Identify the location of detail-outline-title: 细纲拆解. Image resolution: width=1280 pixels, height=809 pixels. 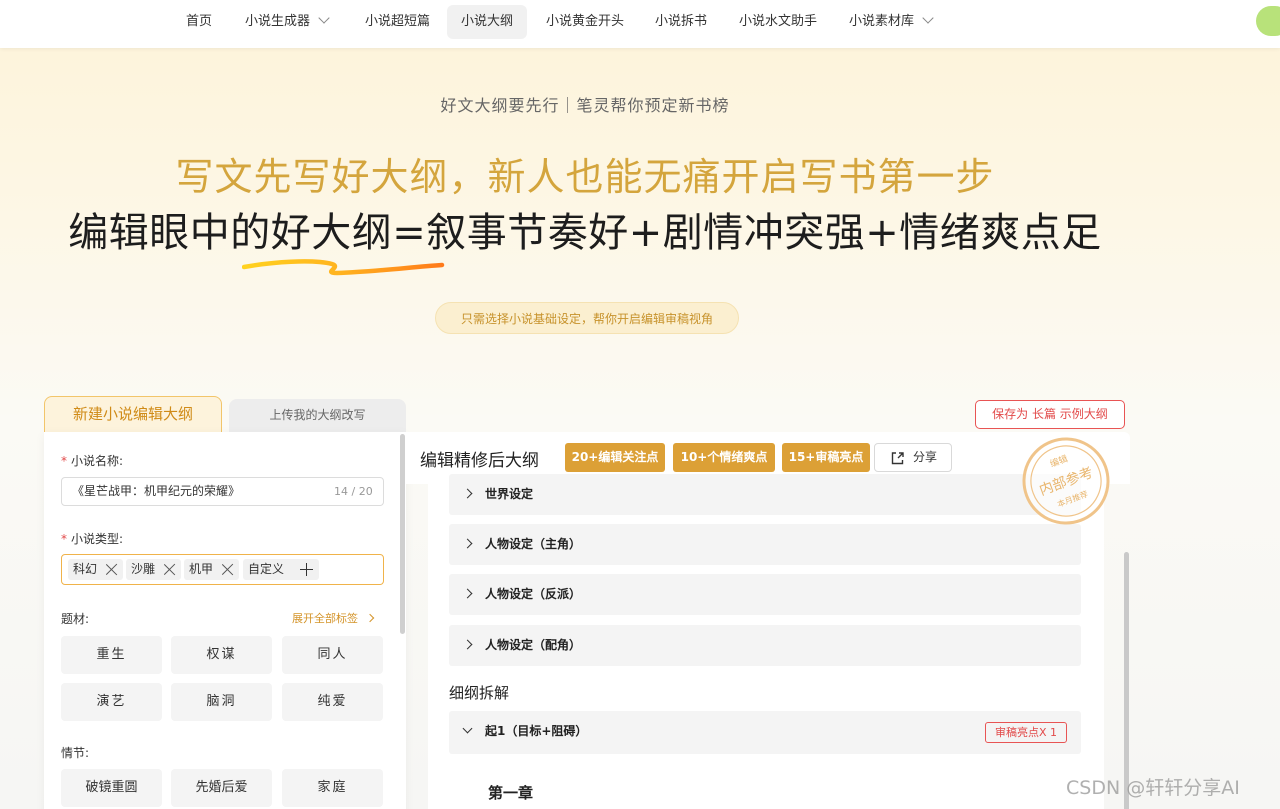
(479, 693).